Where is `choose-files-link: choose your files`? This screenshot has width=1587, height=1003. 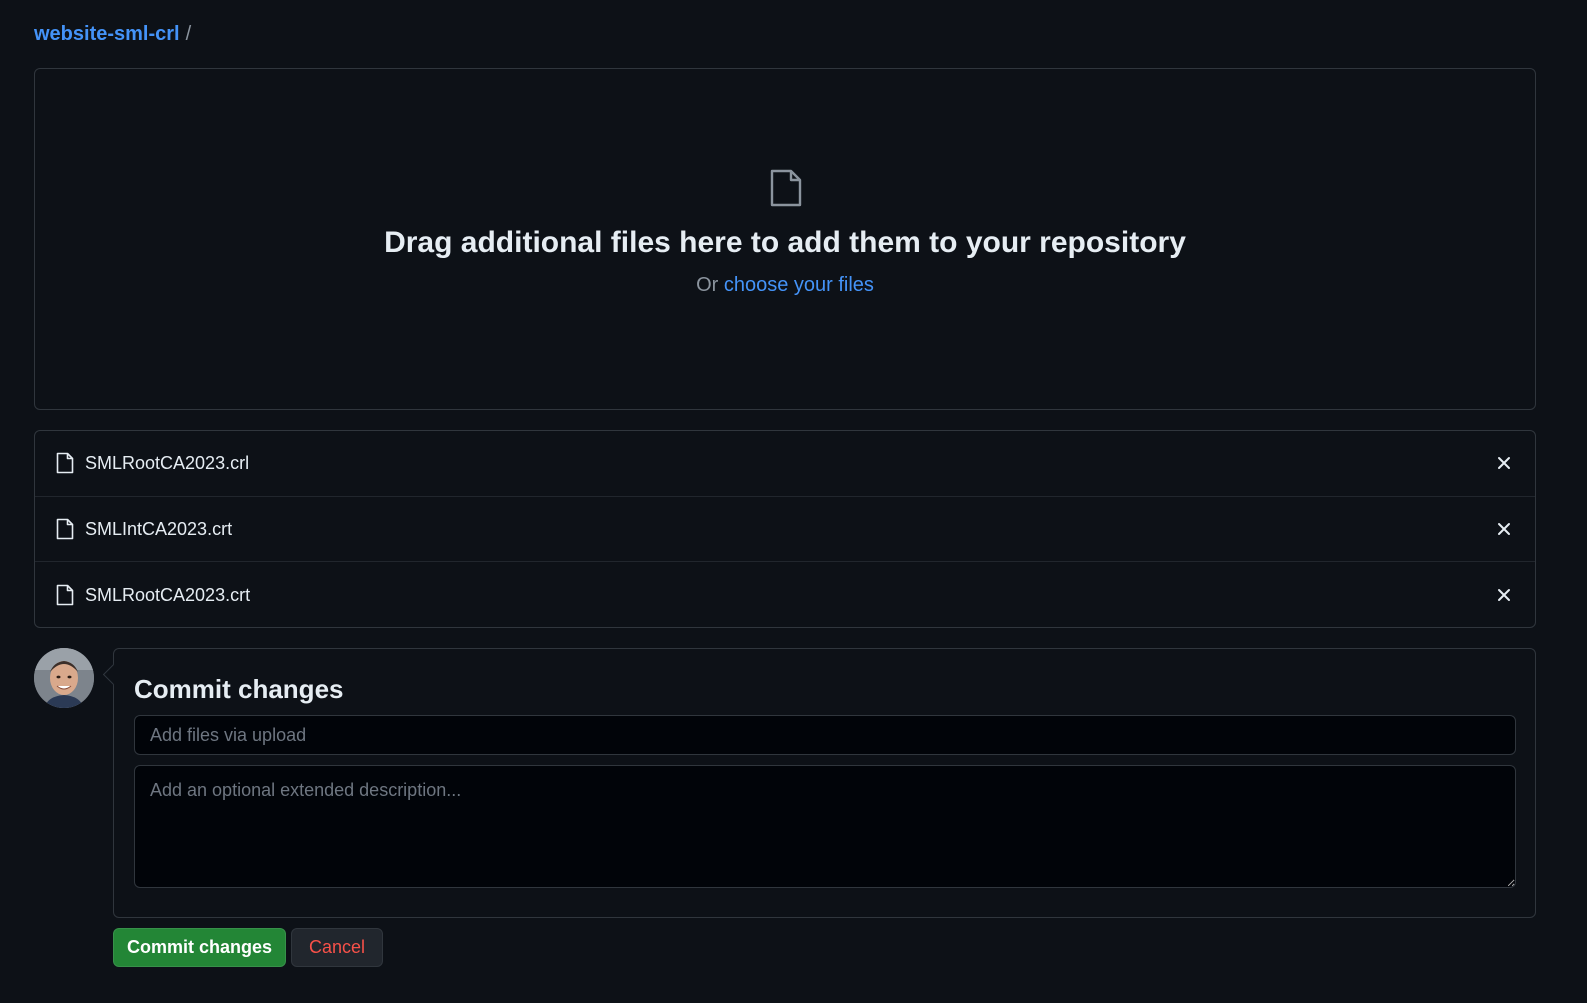
choose-files-link: choose your files is located at coordinates (799, 285).